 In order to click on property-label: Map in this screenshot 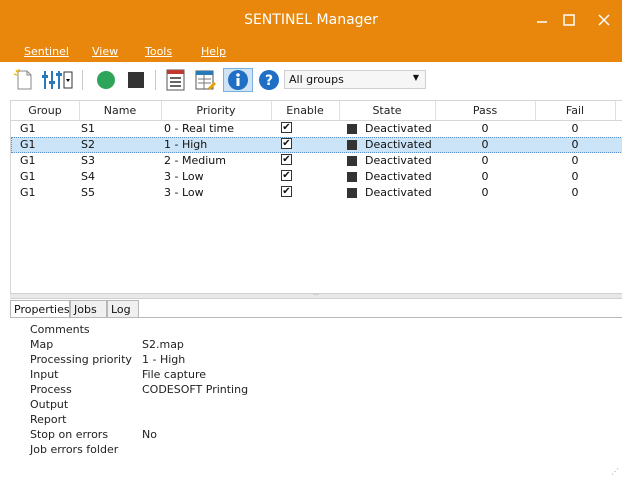, I will do `click(42, 344)`.